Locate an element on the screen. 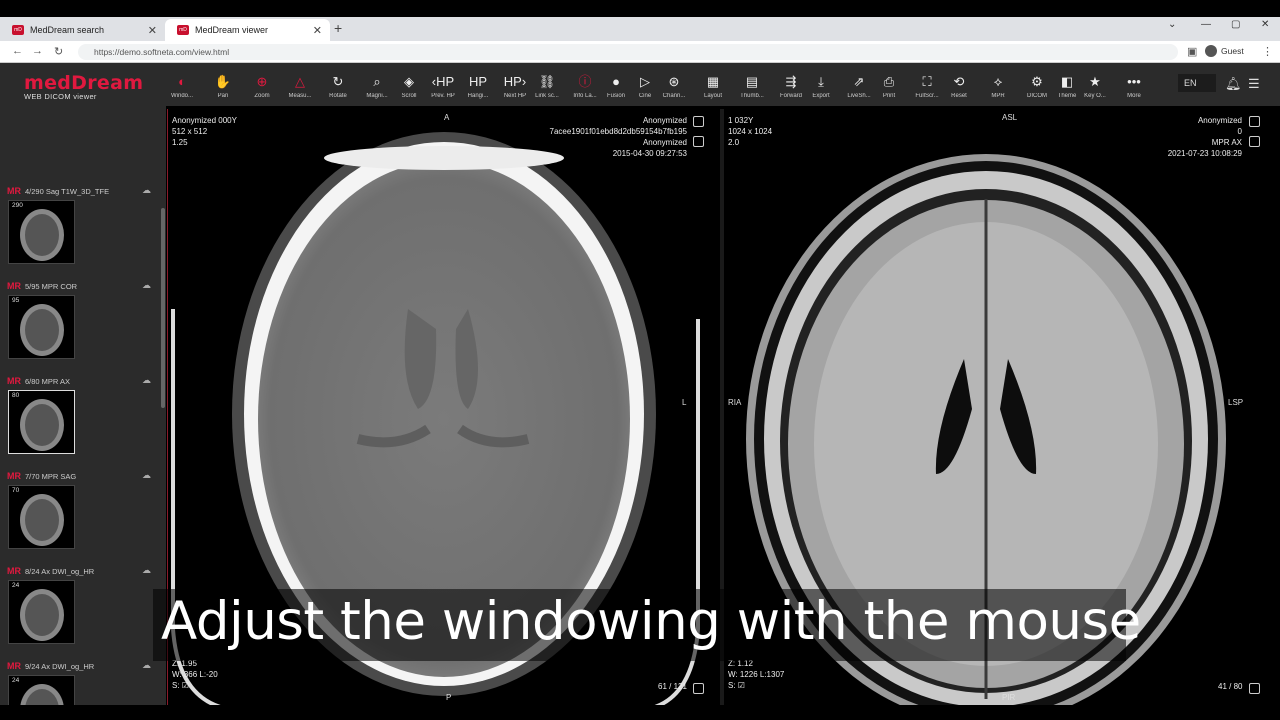 Image resolution: width=1280 pixels, height=720 pixels. tool-next-hp-button: HP› Next HP is located at coordinates (515, 86).